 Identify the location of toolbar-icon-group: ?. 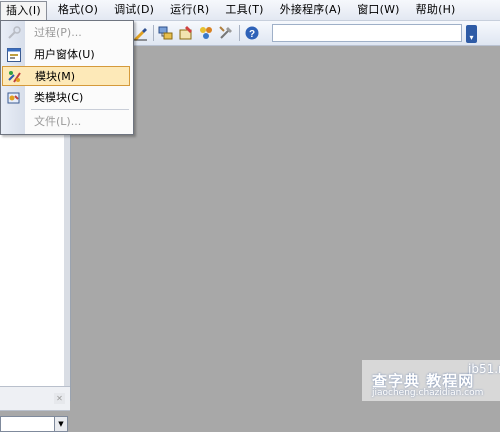
(198, 33).